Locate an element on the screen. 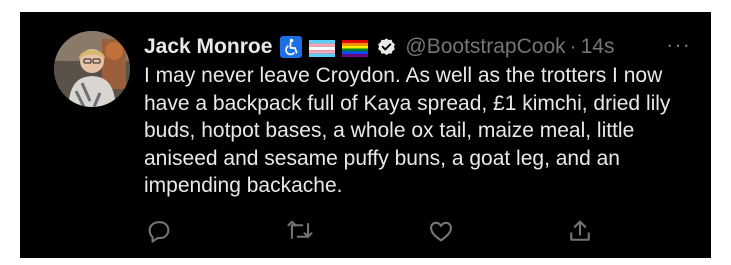 Image resolution: width=731 pixels, height=265 pixels. author-handle: @BootstrapCook is located at coordinates (485, 47).